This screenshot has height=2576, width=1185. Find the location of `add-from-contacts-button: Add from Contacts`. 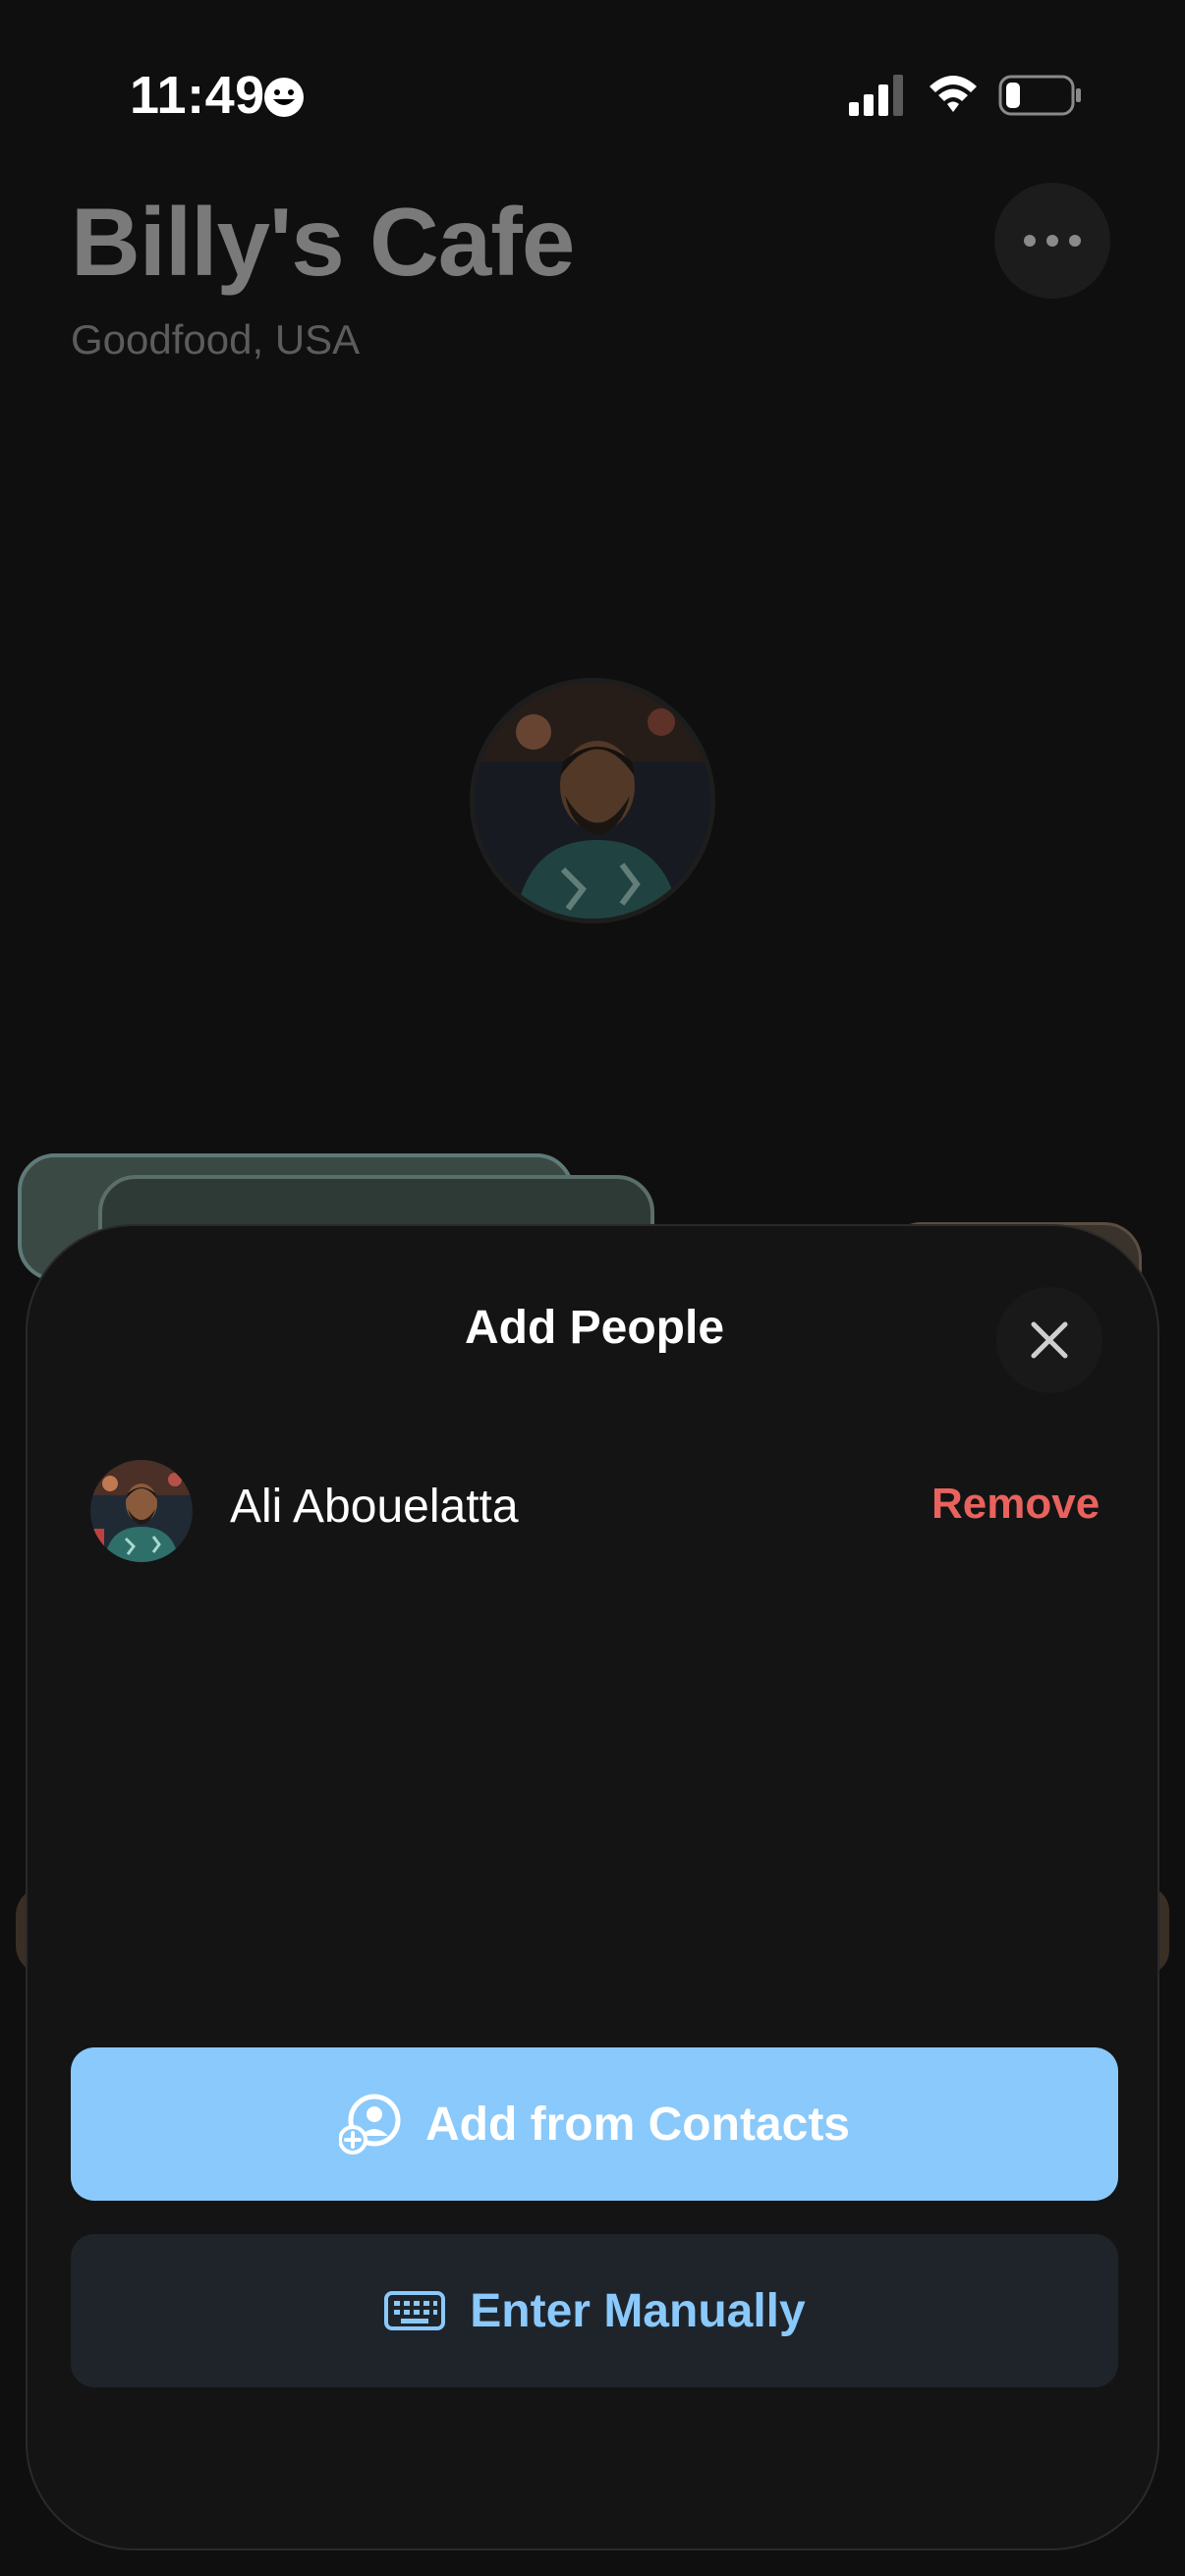

add-from-contacts-button: Add from Contacts is located at coordinates (594, 2124).